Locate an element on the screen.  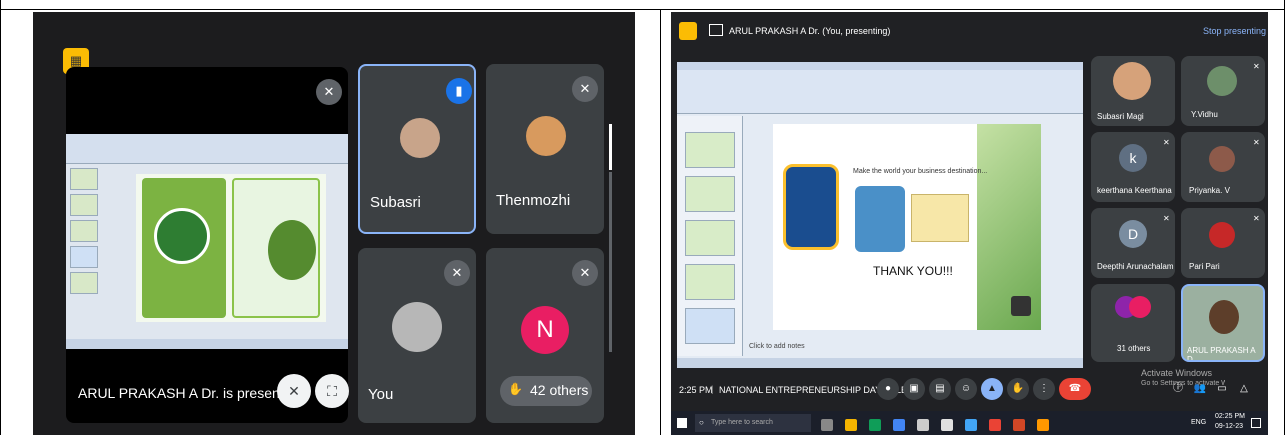
camera-button: ▣ is located at coordinates (914, 389).